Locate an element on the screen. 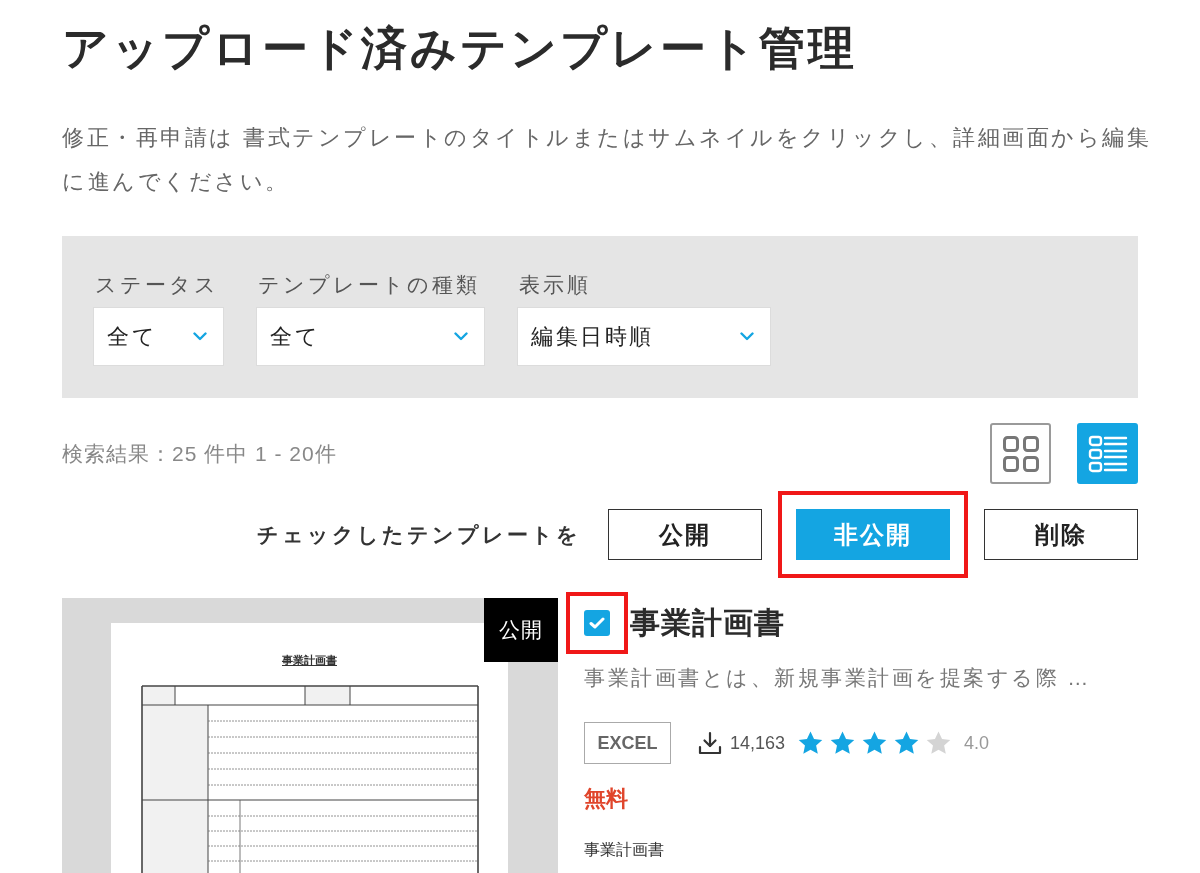 The width and height of the screenshot is (1200, 873). grid-icon is located at coordinates (1020, 453).